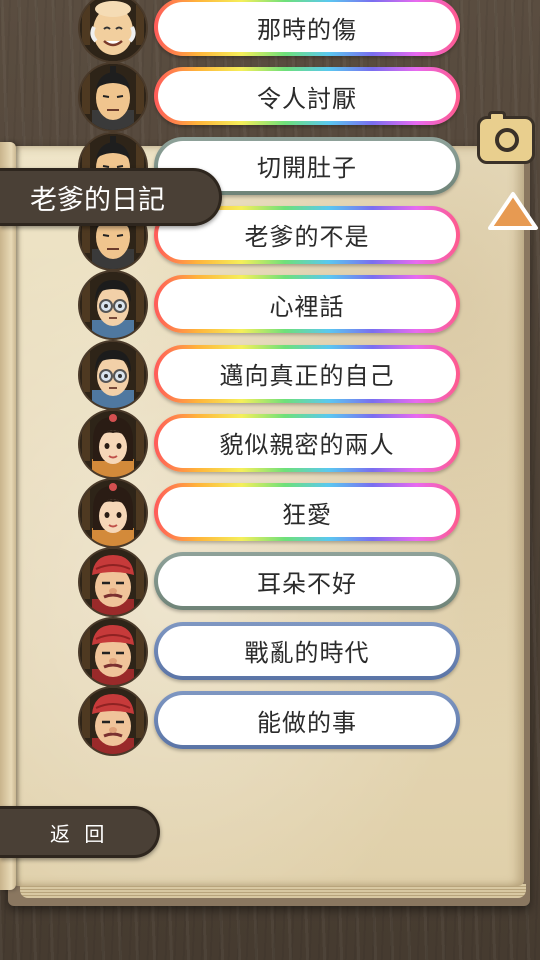  Describe the element at coordinates (80, 832) in the screenshot. I see `back-button: 返 回` at that location.